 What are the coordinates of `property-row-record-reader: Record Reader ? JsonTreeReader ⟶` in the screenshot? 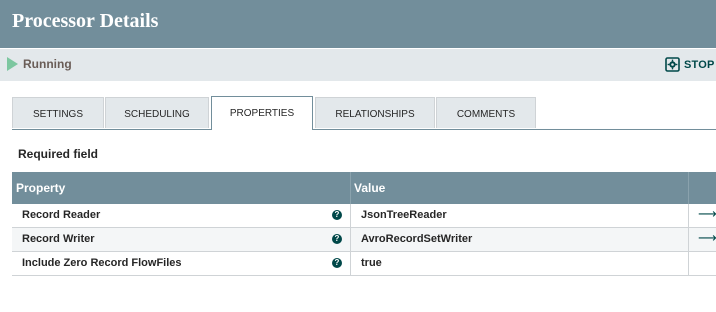 It's located at (364, 216).